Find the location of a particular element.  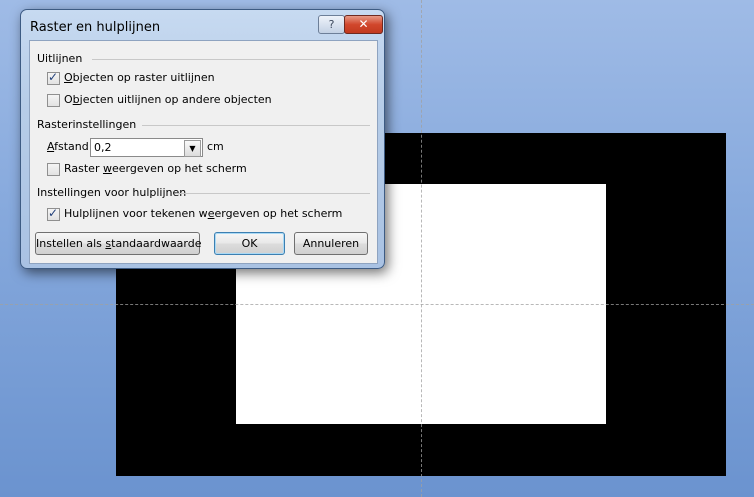

set-as-default-button: Instellen als standaardwaarde is located at coordinates (118, 243).